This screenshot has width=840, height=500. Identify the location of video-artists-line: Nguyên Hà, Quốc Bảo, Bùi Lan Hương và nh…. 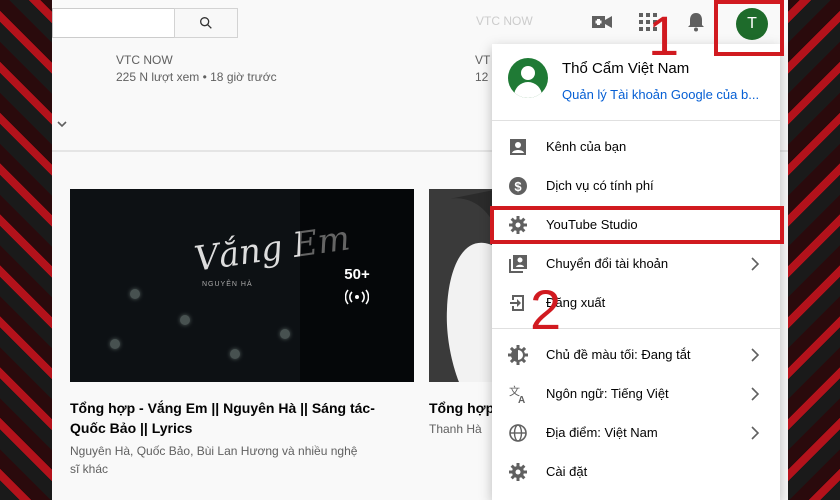
(214, 451).